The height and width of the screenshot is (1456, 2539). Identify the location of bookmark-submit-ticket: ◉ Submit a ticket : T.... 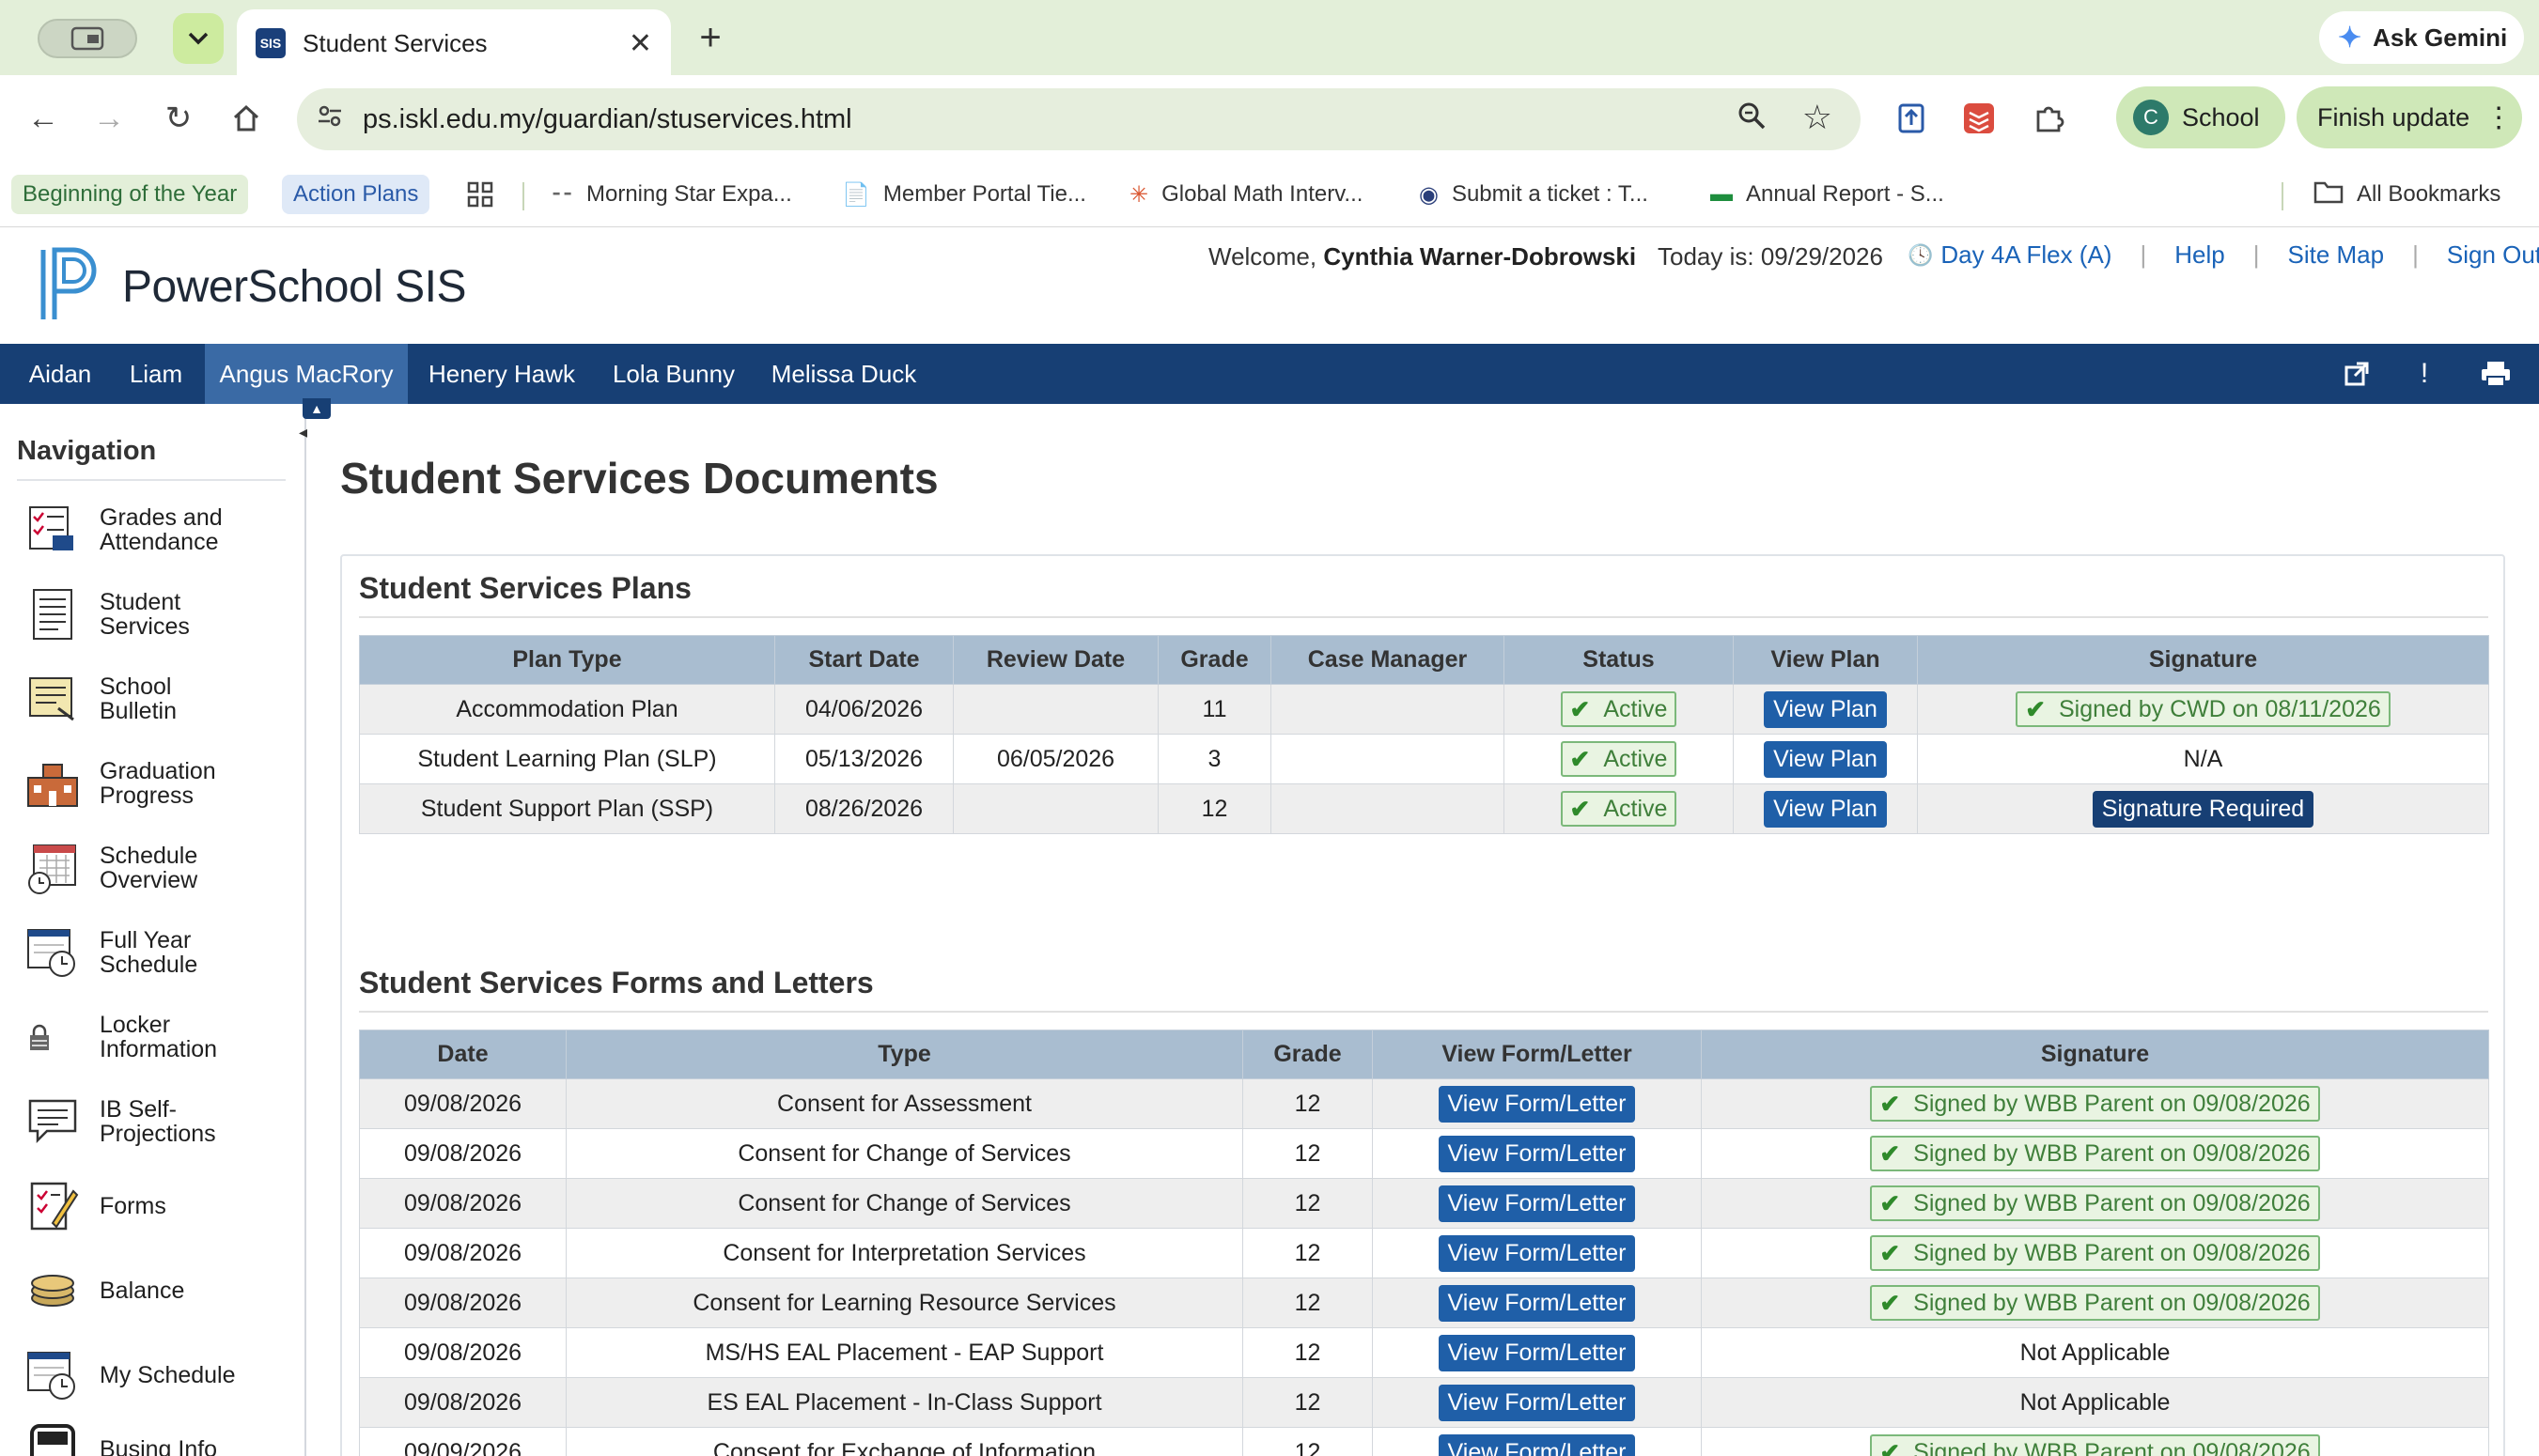
(1534, 194).